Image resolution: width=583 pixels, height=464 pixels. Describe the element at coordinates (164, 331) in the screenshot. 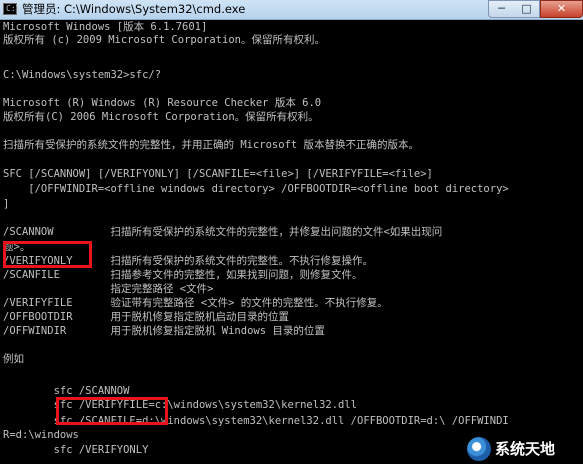

I see `console-line: /OFFWINDIR 用于脱机修复指定脱机 Windows 目录的位置` at that location.